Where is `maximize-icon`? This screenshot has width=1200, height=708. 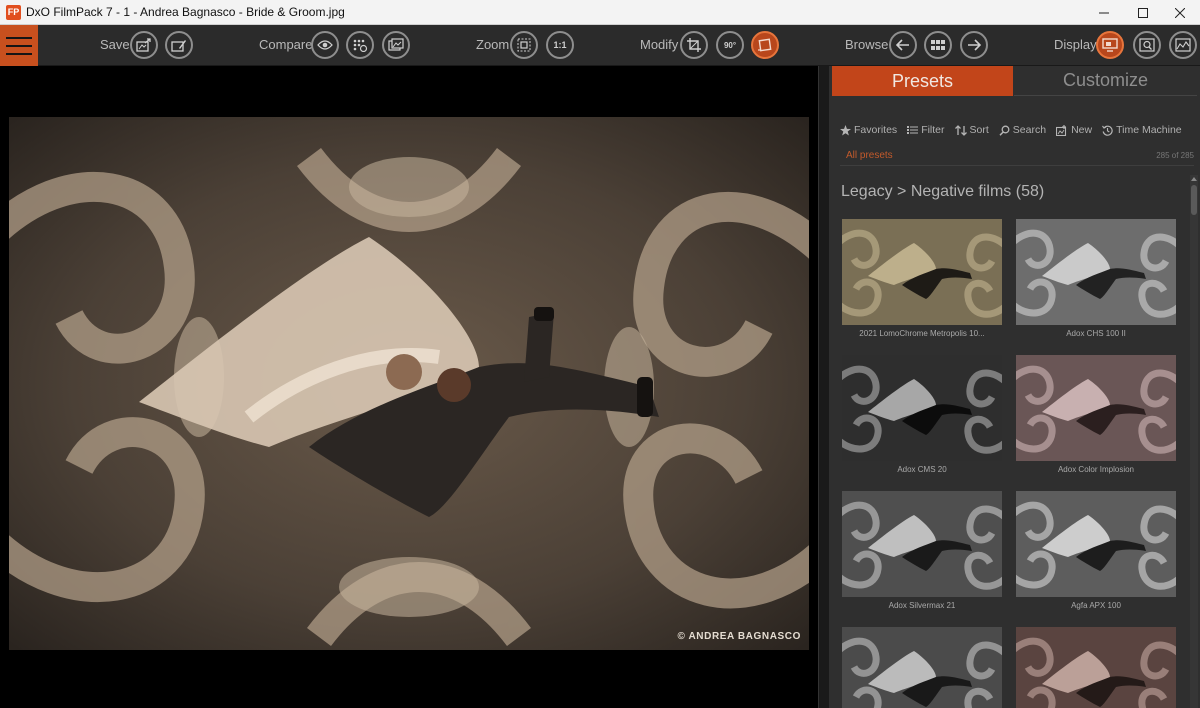 maximize-icon is located at coordinates (1143, 12).